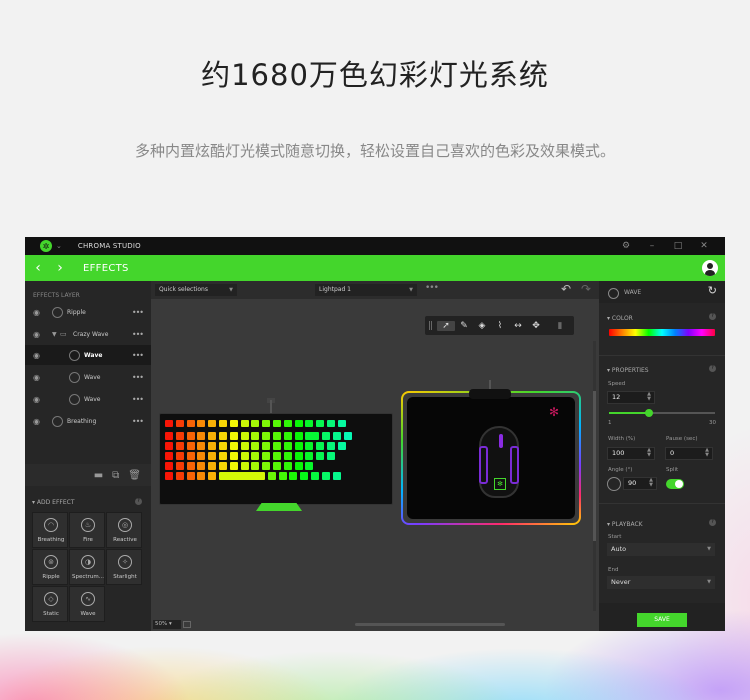  Describe the element at coordinates (276, 459) in the screenshot. I see `keyboard-device` at that location.